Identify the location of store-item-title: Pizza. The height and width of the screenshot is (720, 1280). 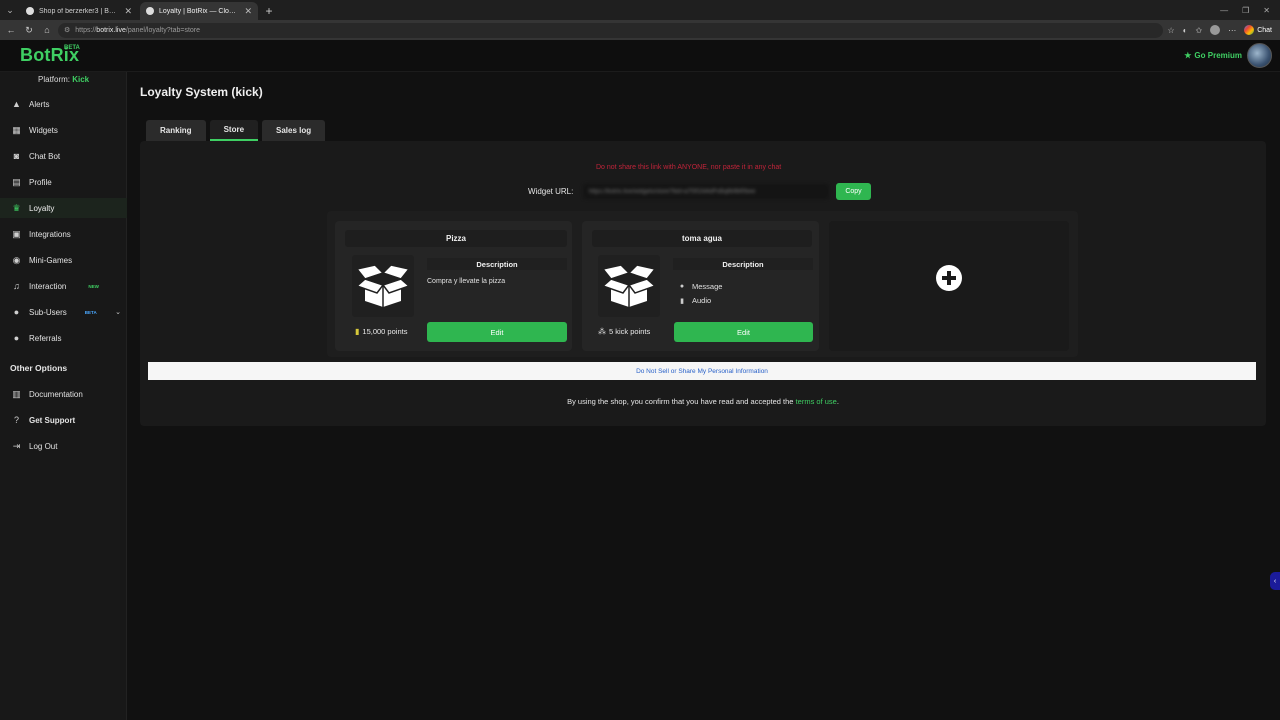
(456, 238).